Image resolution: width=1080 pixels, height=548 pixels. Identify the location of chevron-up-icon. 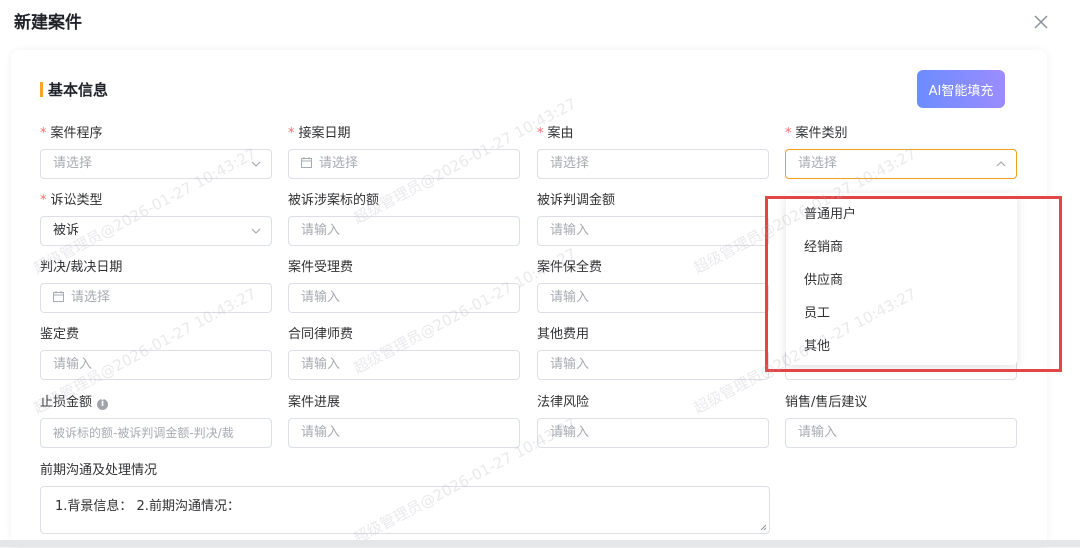
(1001, 164).